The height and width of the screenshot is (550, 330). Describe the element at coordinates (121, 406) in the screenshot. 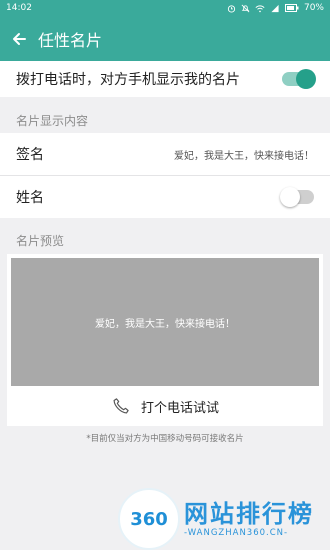

I see `phone-icon` at that location.